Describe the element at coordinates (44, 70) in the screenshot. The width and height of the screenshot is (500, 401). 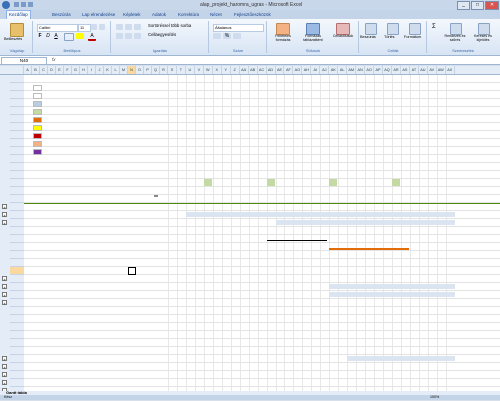
I see `column-header-c: C` at that location.